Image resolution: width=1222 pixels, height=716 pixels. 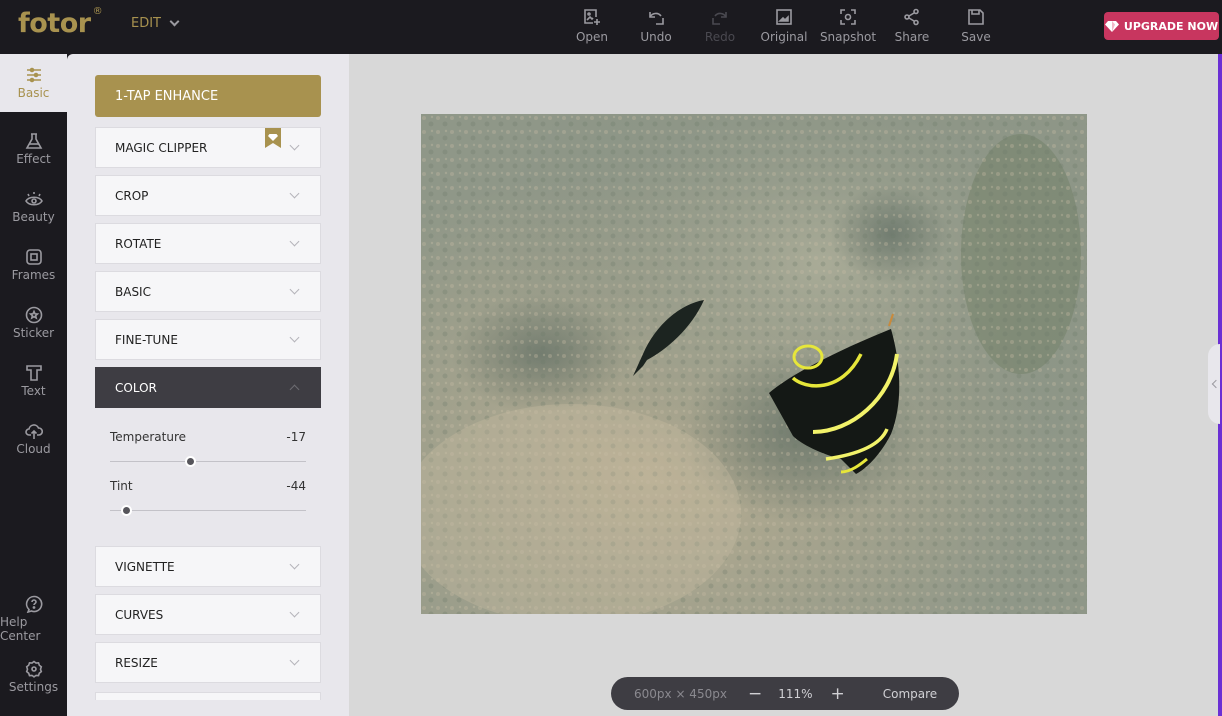 What do you see at coordinates (33, 449) in the screenshot?
I see `nav-cloud-label: Cloud` at bounding box center [33, 449].